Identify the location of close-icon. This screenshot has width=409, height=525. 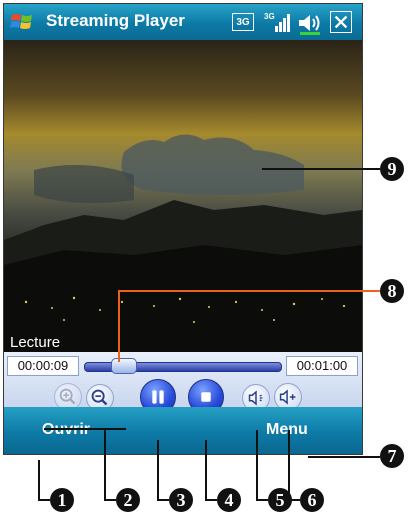
(341, 22).